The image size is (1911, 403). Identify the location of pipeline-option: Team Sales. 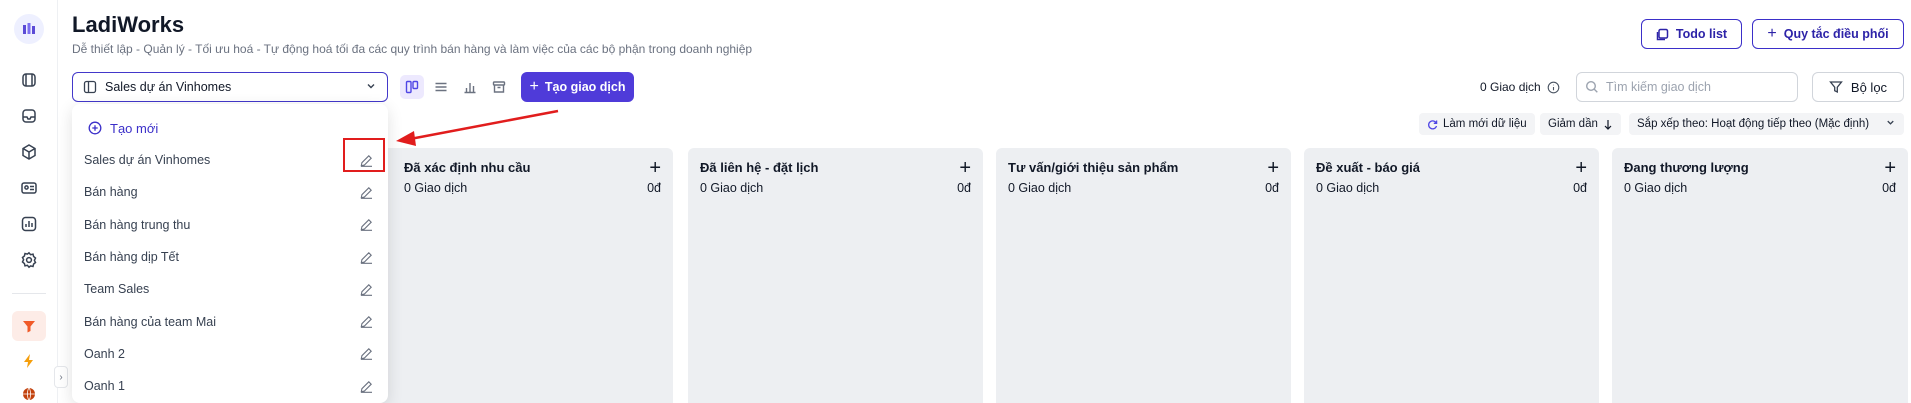
(230, 289).